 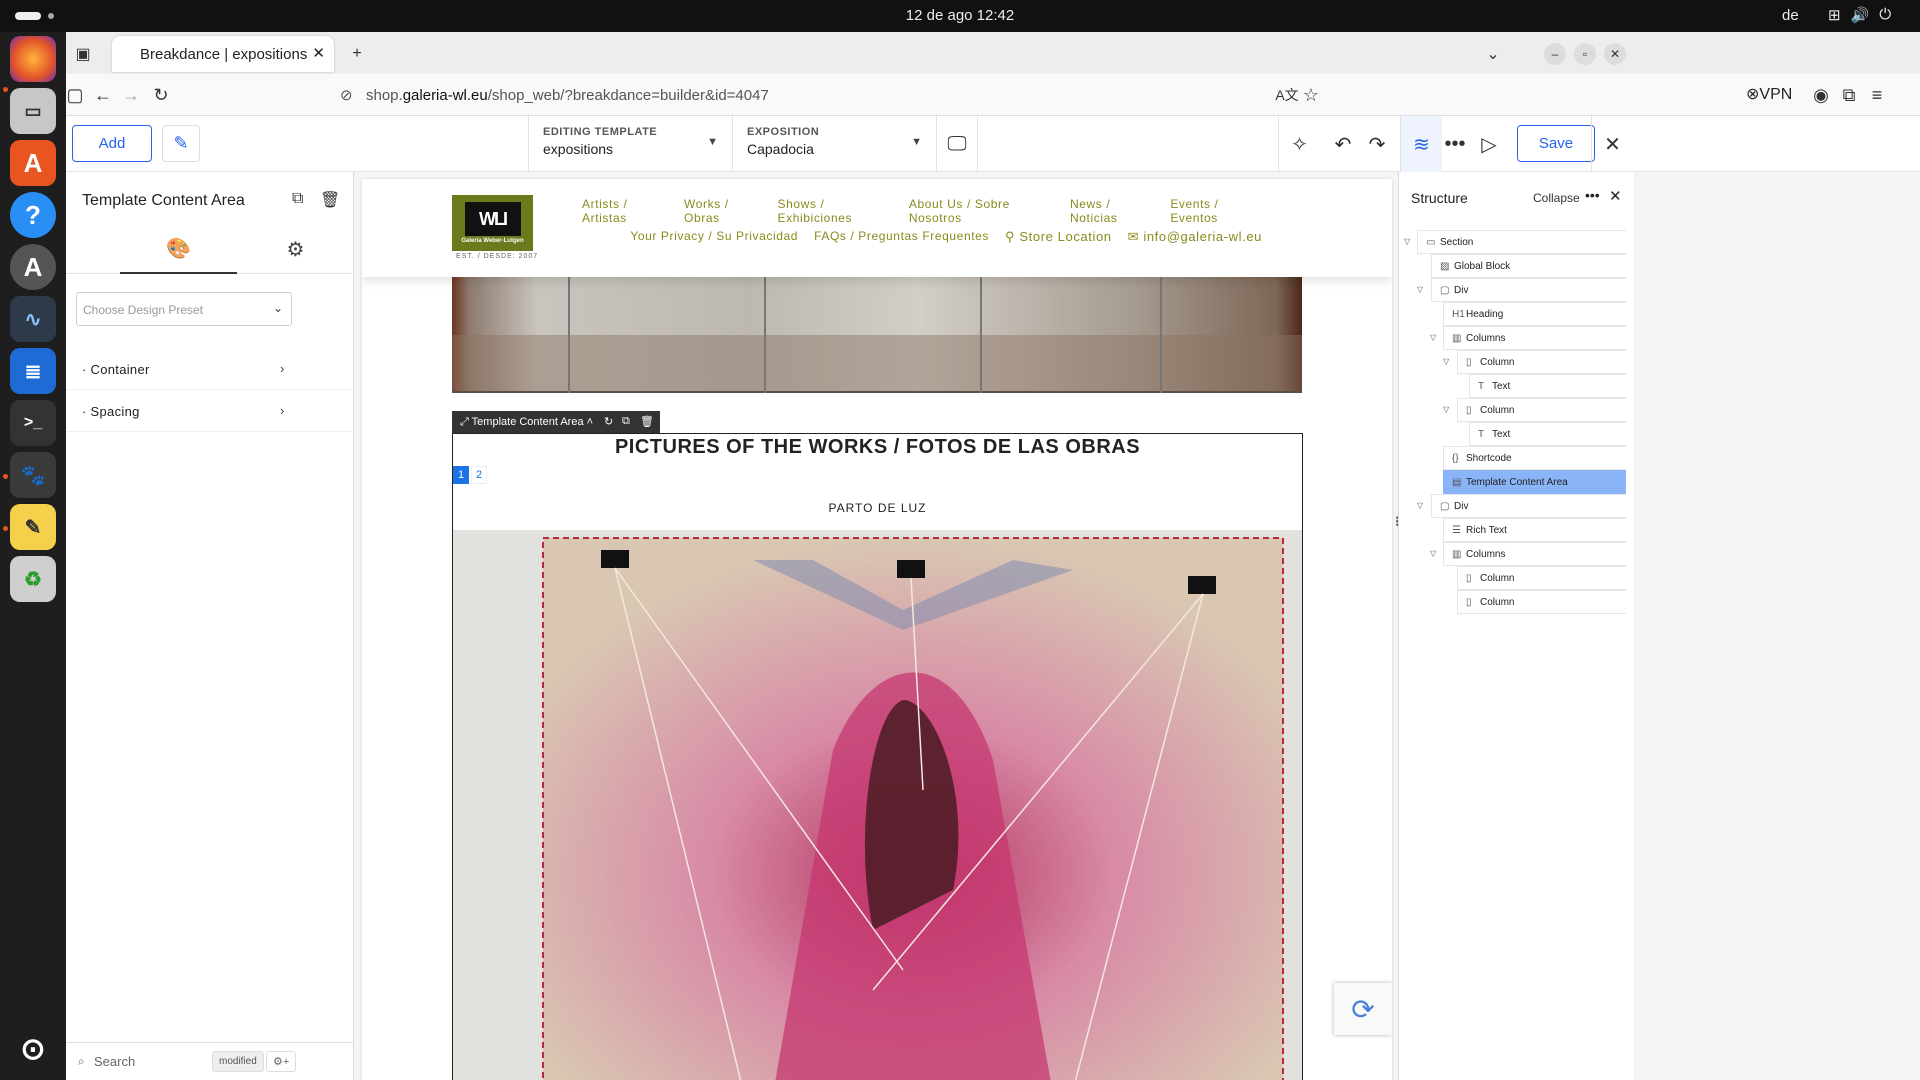 I want to click on tree-node-shortcode: {} Shortcode, so click(x=1534, y=458).